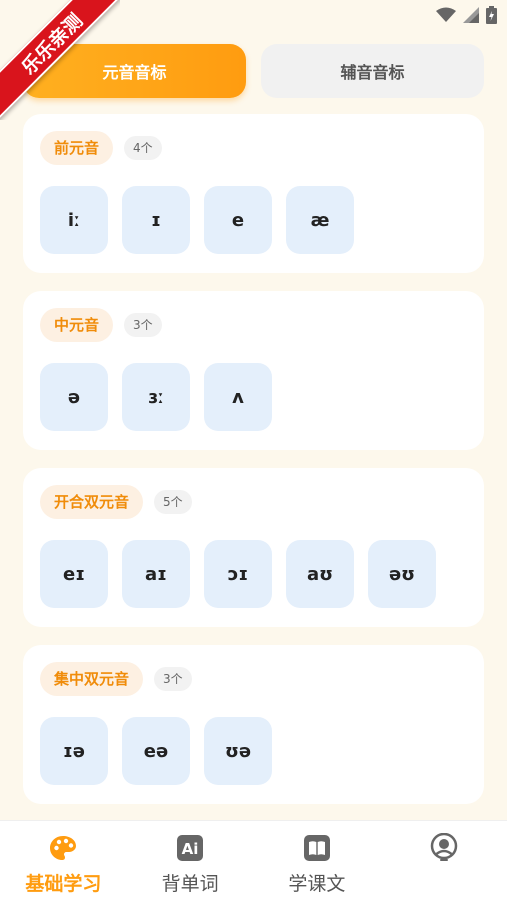 This screenshot has width=507, height=903. I want to click on nav-vocabulary: Ai 背单词, so click(190, 862).